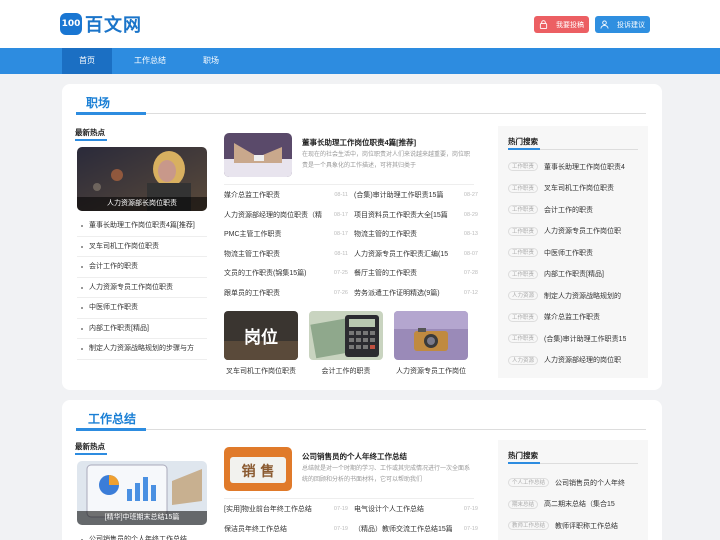 This screenshot has height=540, width=720. Describe the element at coordinates (150, 61) in the screenshot. I see `nav-work-summary: 工作总结` at that location.